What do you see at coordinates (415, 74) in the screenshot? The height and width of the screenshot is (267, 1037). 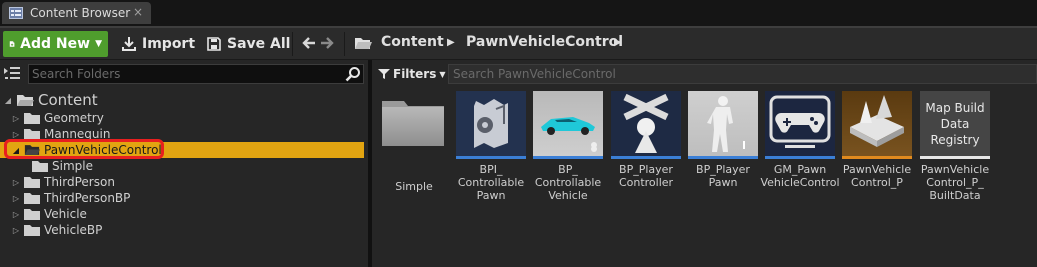 I see `filters-label: Filters` at bounding box center [415, 74].